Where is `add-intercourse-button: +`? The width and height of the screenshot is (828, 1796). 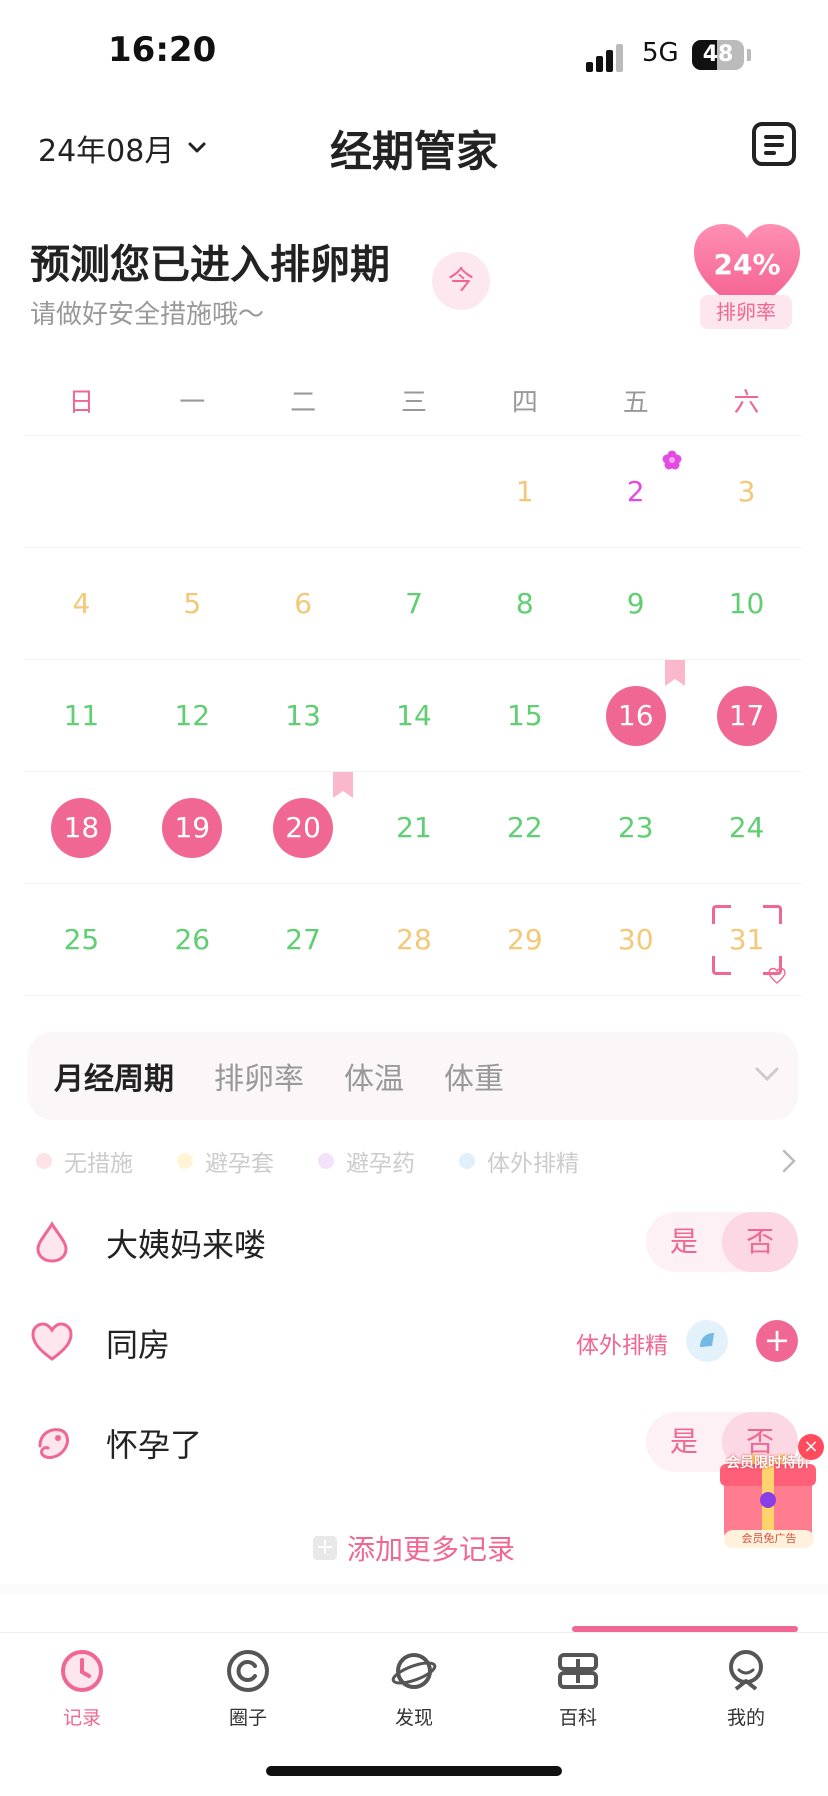 add-intercourse-button: + is located at coordinates (777, 1341).